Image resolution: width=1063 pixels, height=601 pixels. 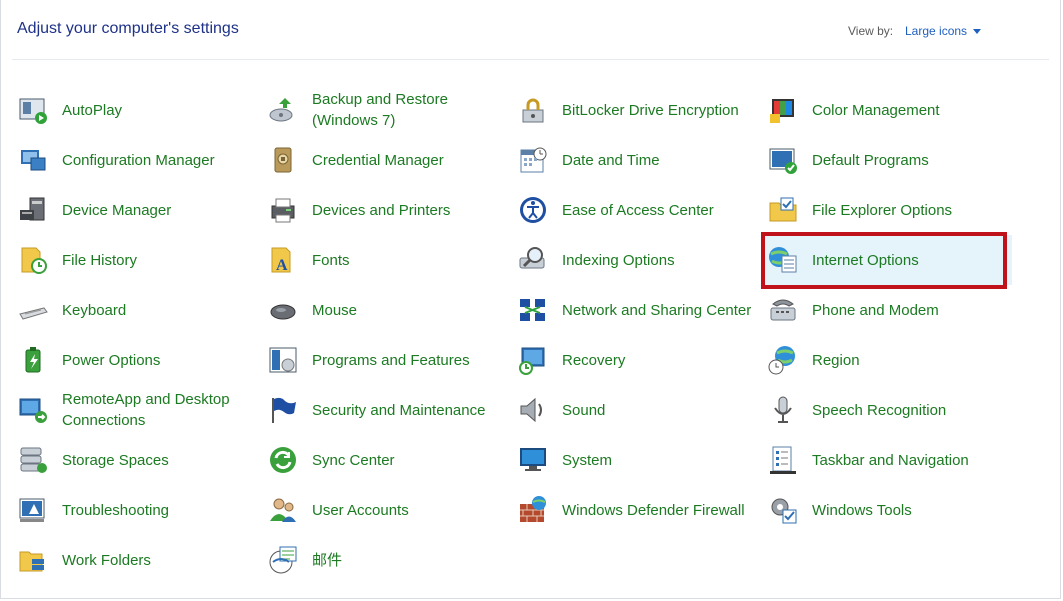 I want to click on troubleshooting-icon, so click(x=33, y=510).